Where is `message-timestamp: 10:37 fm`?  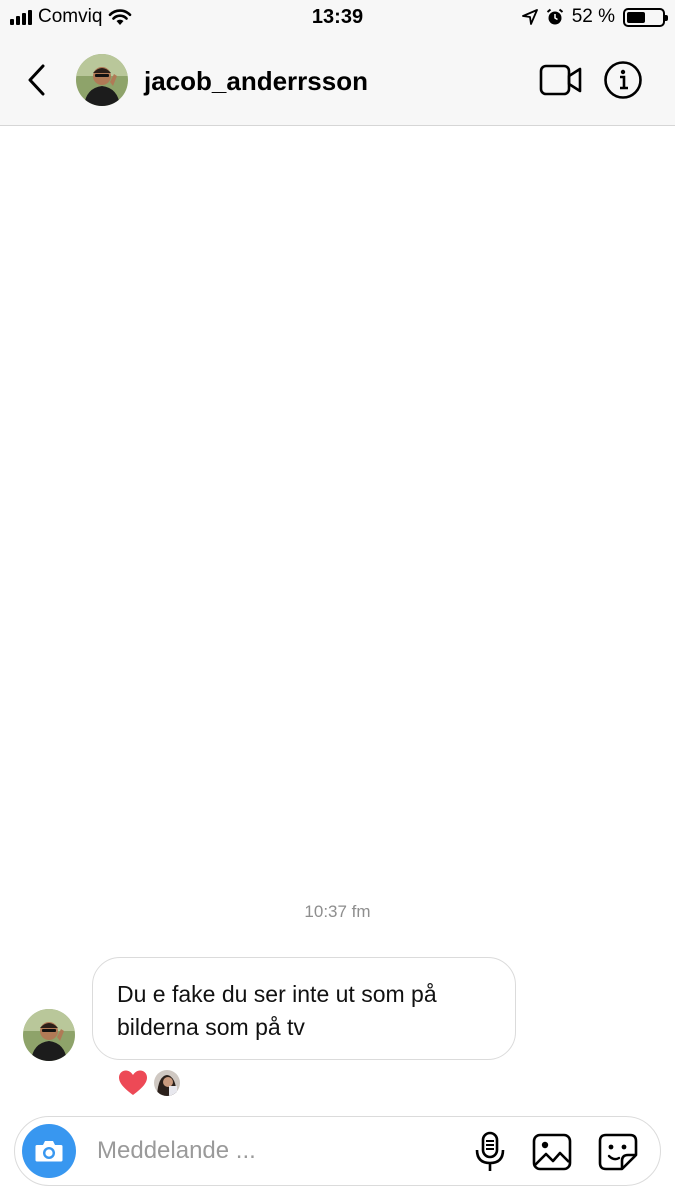
message-timestamp: 10:37 fm is located at coordinates (337, 911).